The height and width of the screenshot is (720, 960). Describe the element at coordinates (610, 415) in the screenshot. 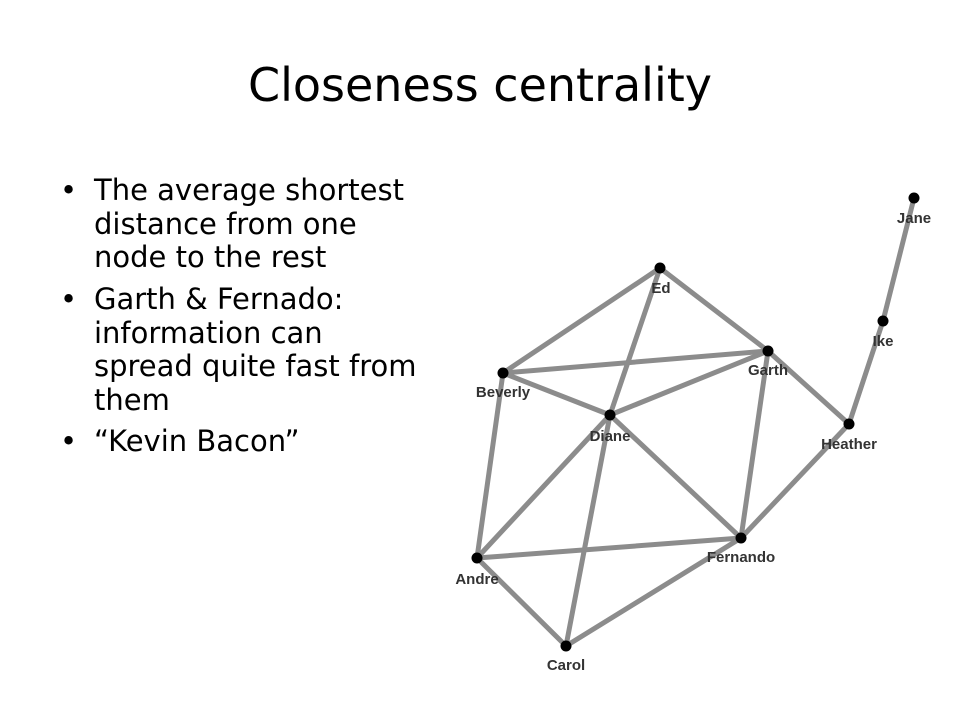

I see `node-diane` at that location.